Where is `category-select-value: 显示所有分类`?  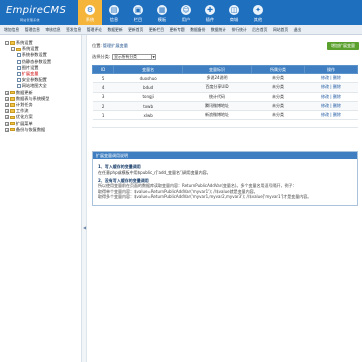 category-select-value: 显示所有分类 is located at coordinates (125, 56).